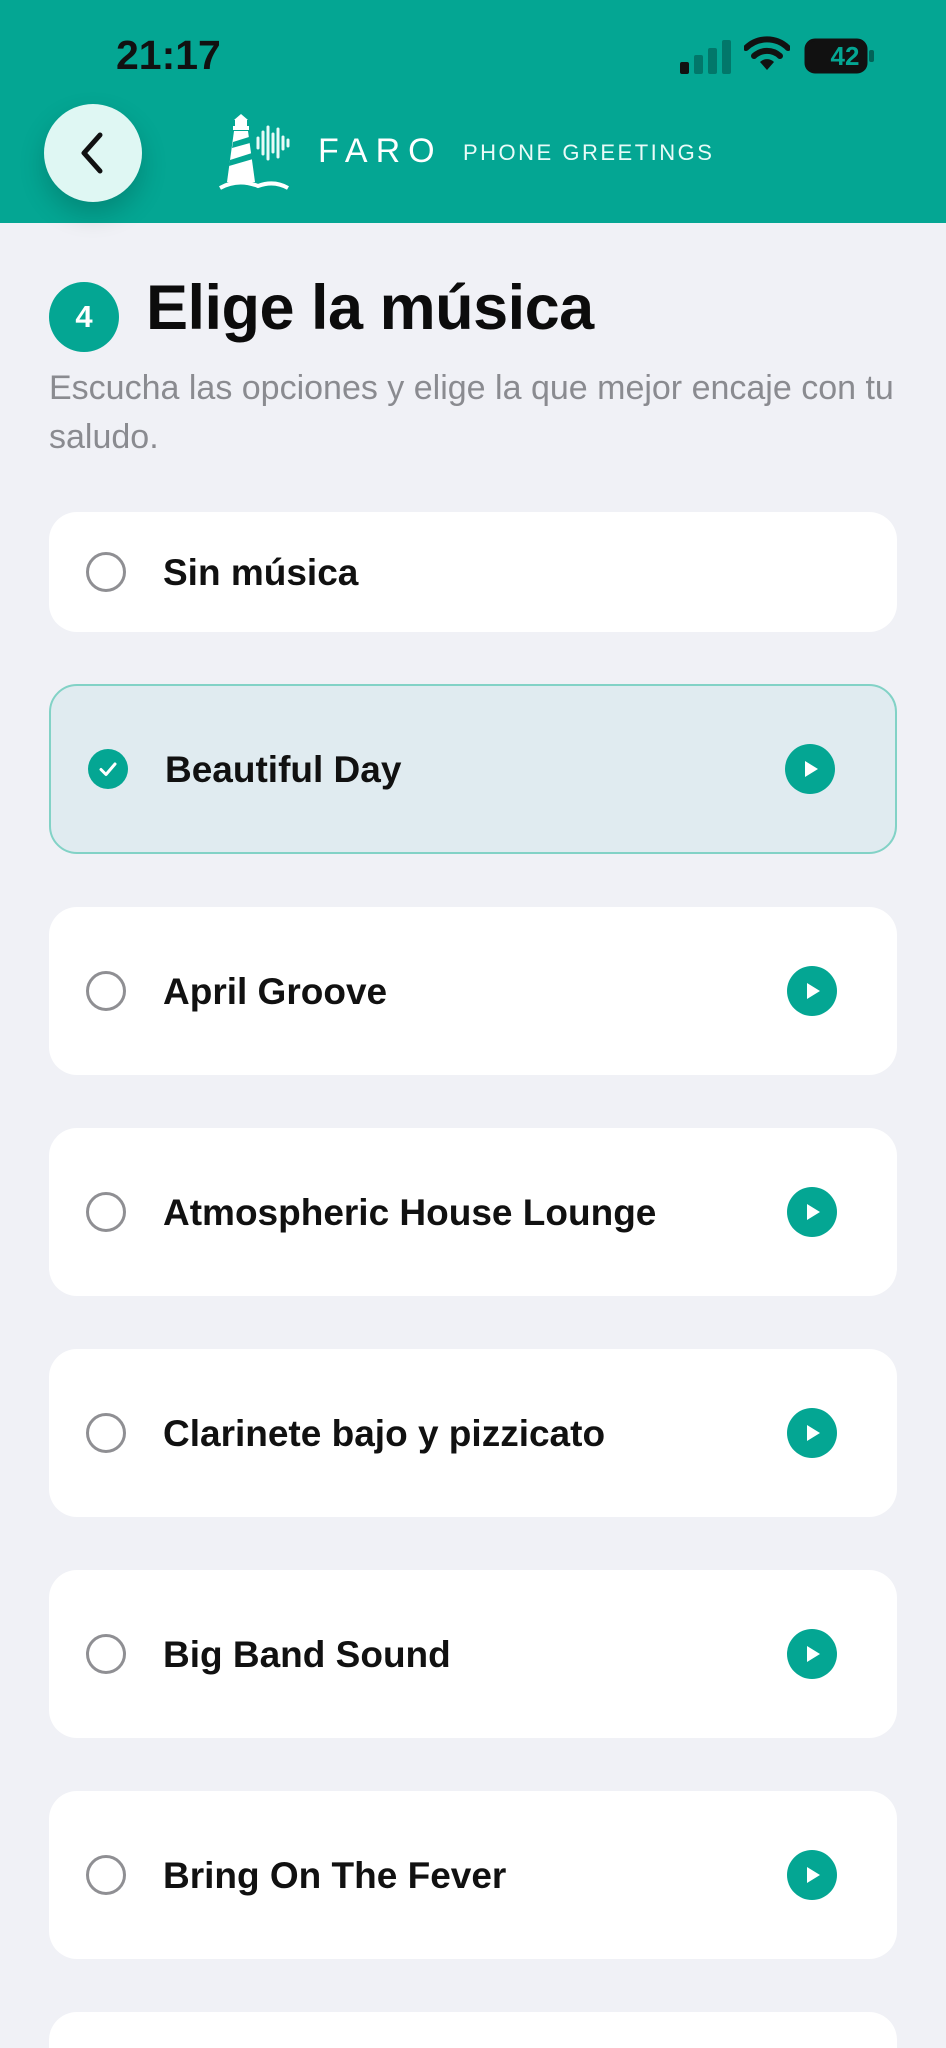 Image resolution: width=946 pixels, height=2048 pixels. I want to click on music-option-label: Clarinete bajo y pizzicato, so click(384, 1433).